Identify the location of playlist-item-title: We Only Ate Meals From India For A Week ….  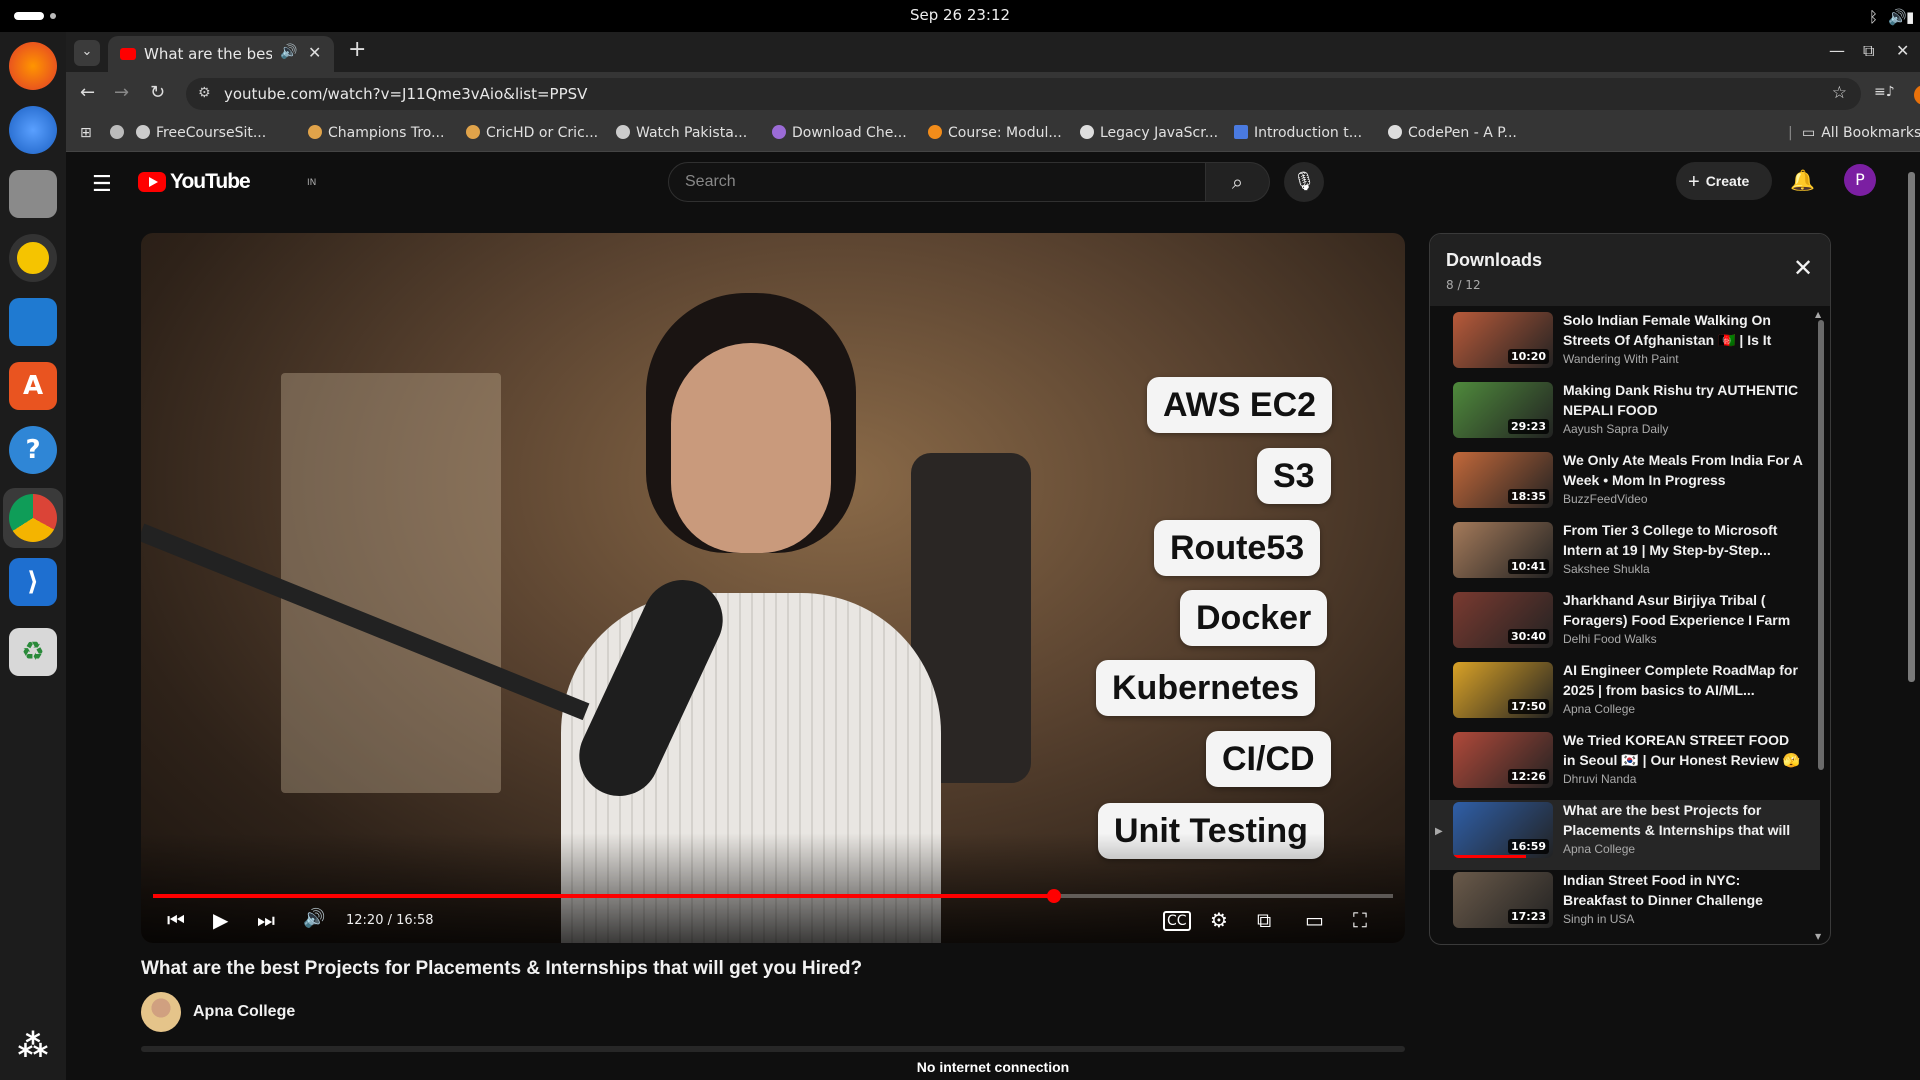
(1683, 470).